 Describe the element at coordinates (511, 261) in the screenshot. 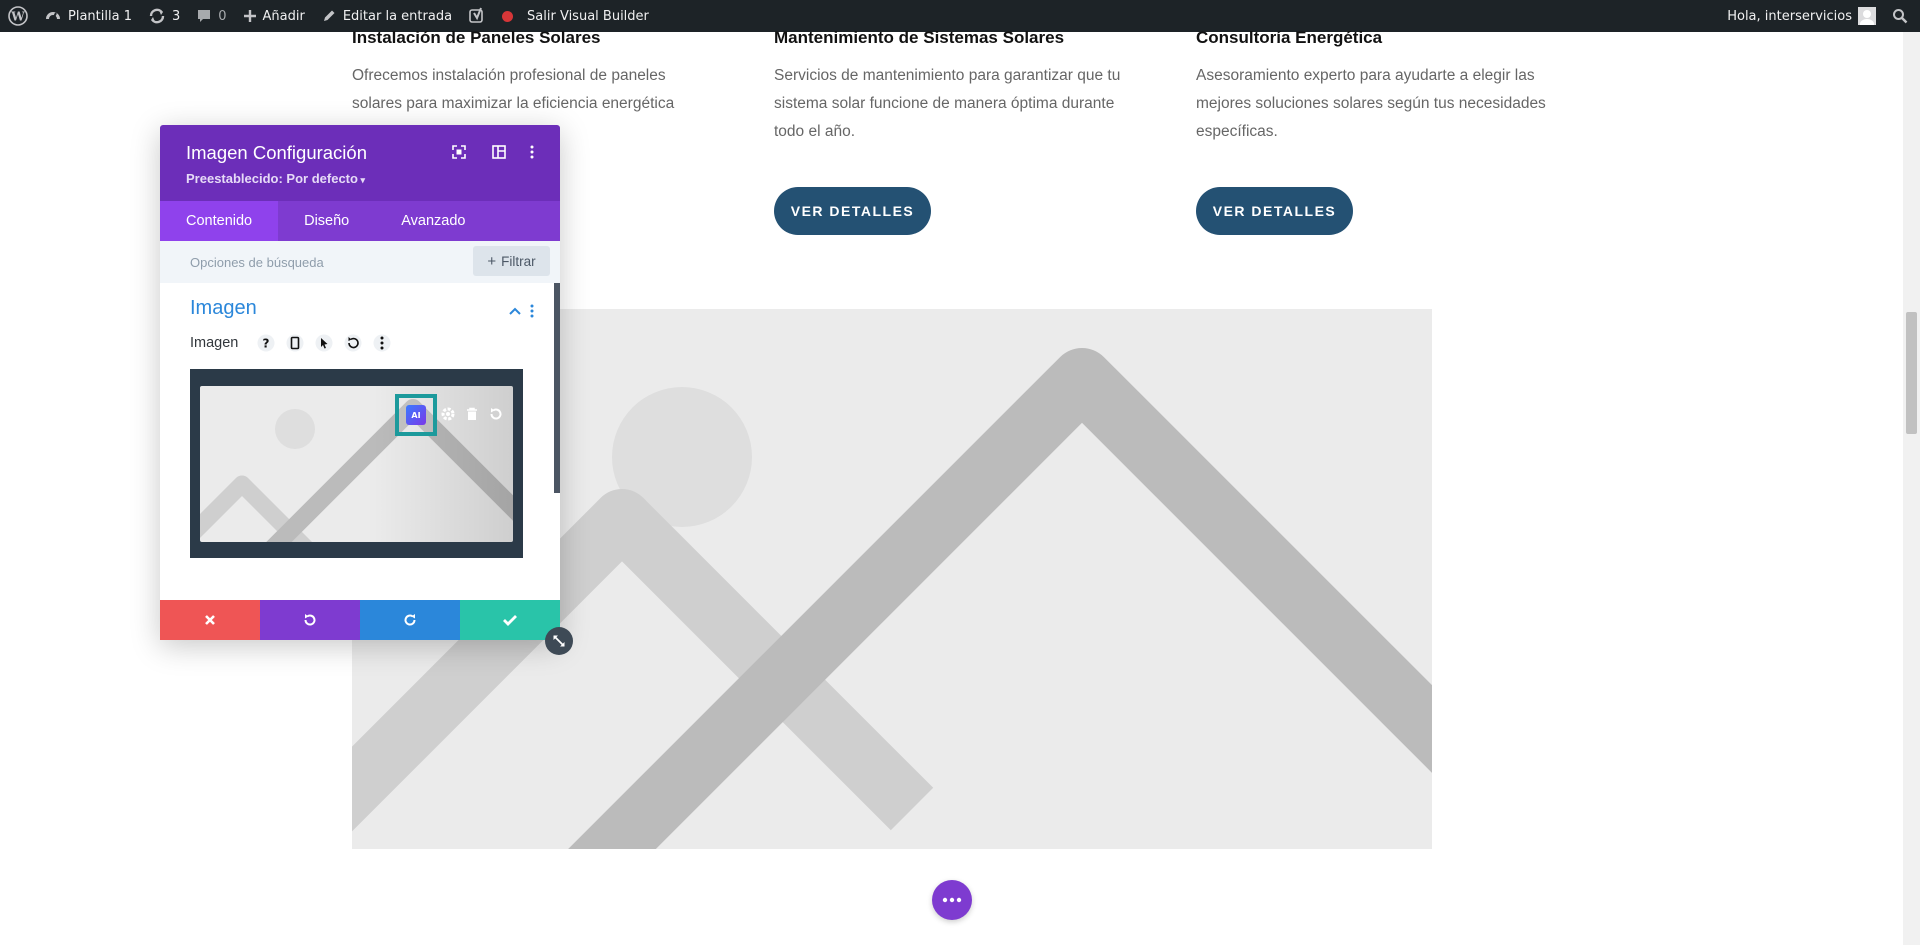

I see `filter-button: Filtrar` at that location.